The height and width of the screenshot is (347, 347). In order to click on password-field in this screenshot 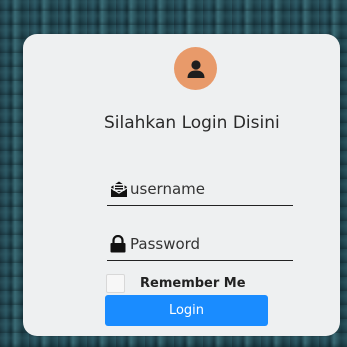, I will do `click(200, 244)`.